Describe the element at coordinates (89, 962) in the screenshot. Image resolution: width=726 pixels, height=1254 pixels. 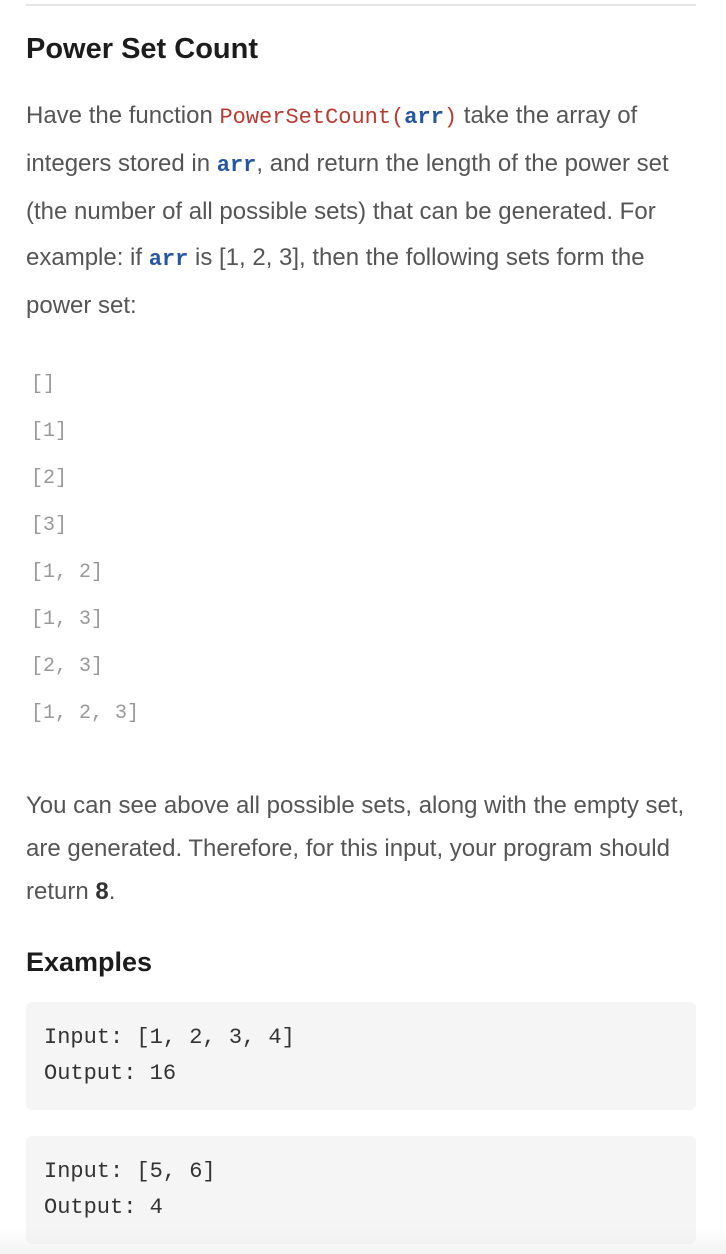
I see `examples-heading: Examples` at that location.